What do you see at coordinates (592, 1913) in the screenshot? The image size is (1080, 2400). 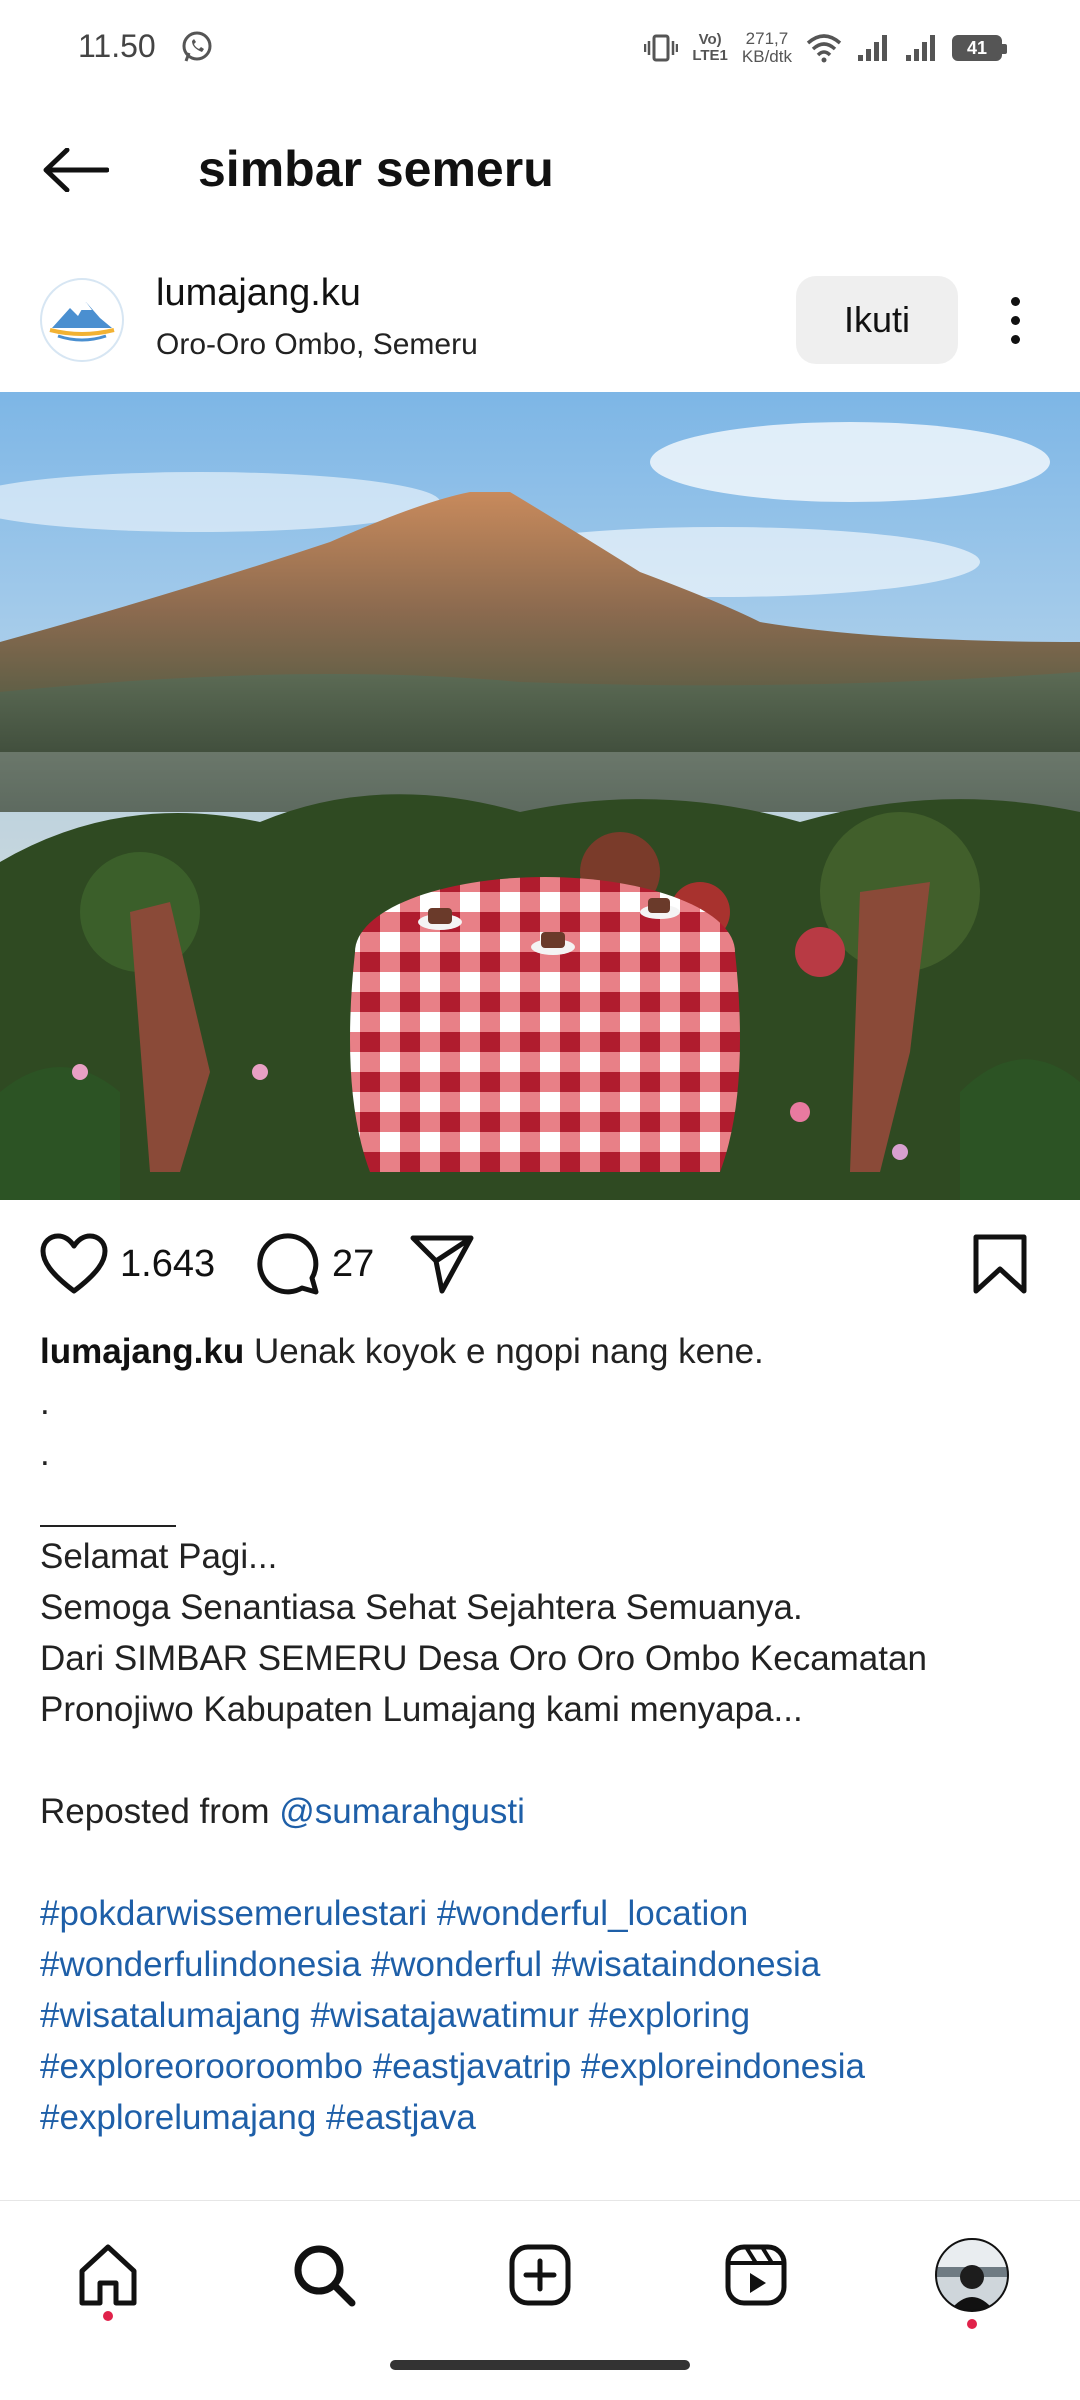 I see `hashtag-link: #wonderful_location` at bounding box center [592, 1913].